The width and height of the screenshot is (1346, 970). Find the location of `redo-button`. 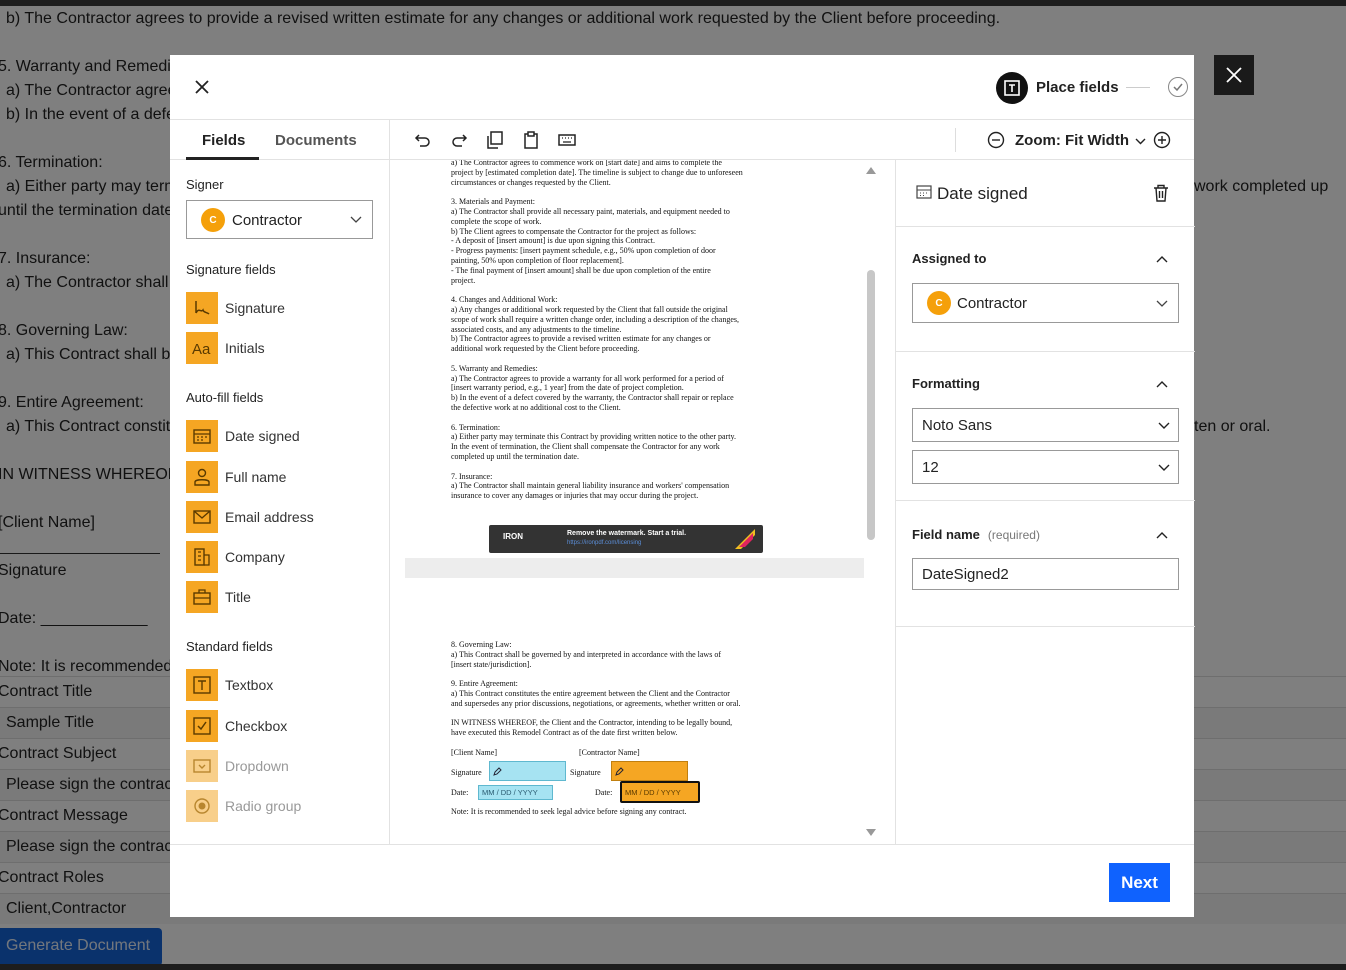

redo-button is located at coordinates (459, 140).